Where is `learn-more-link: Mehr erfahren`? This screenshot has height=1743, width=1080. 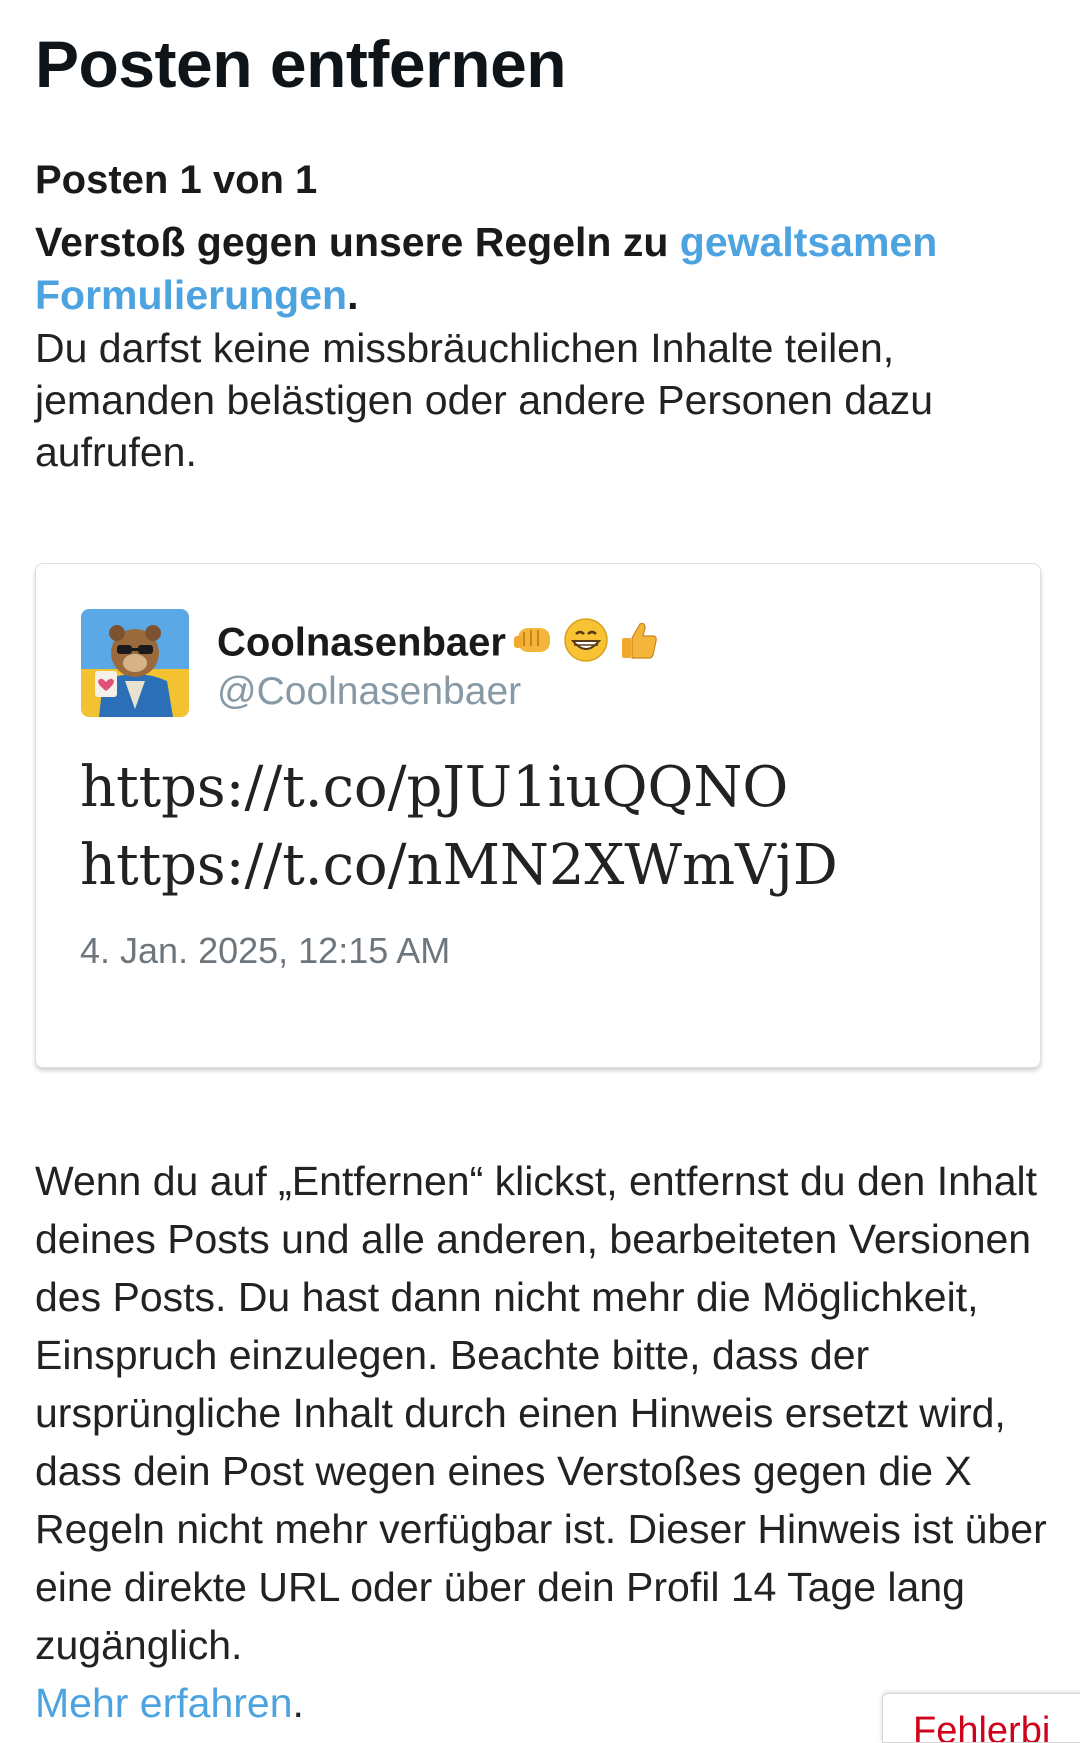 learn-more-link: Mehr erfahren is located at coordinates (164, 1703).